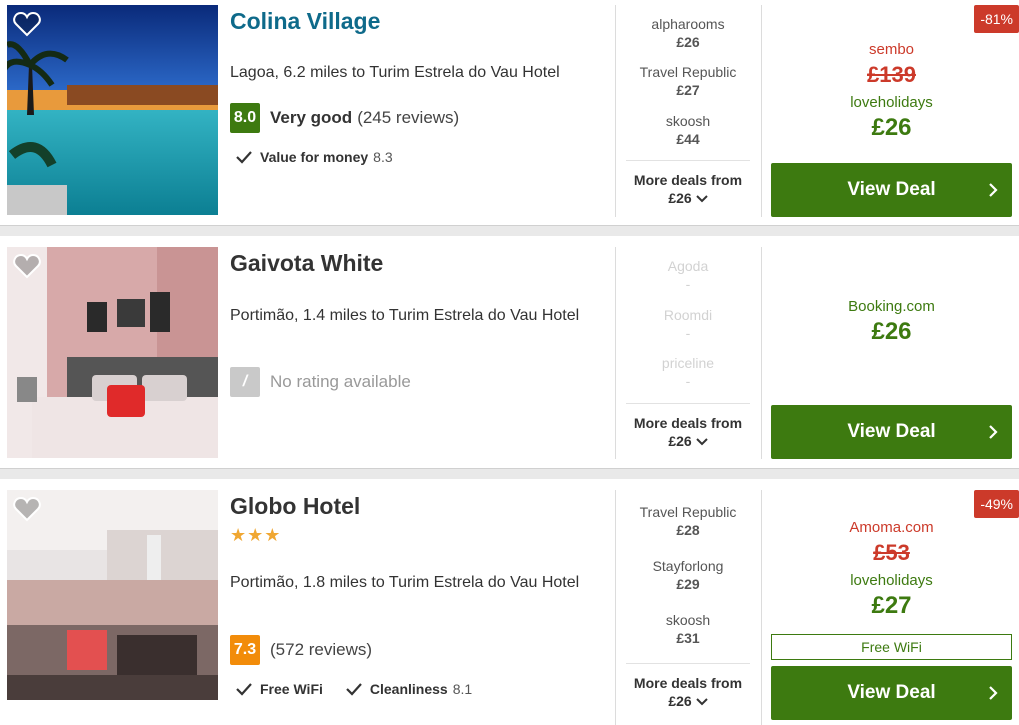  What do you see at coordinates (688, 81) in the screenshot?
I see `deal-option: Travel Republic £27` at bounding box center [688, 81].